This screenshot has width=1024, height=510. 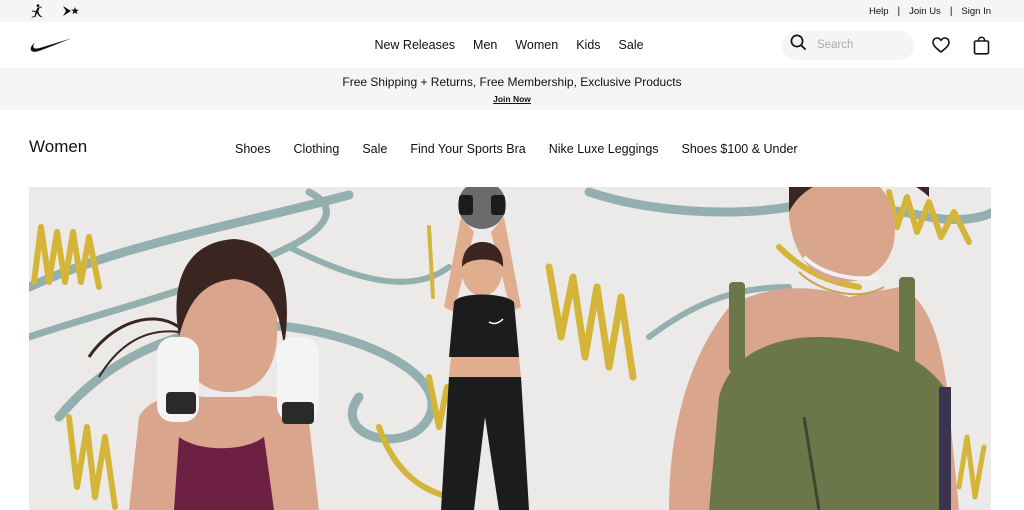 I want to click on nav-sale: Sale, so click(x=631, y=45).